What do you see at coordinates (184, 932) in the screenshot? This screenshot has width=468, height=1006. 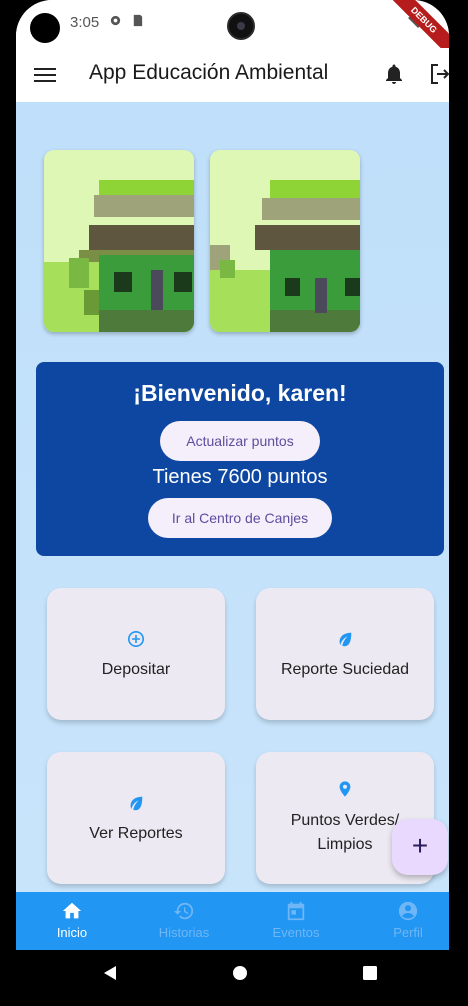 I see `nav-label-historias: Historias` at bounding box center [184, 932].